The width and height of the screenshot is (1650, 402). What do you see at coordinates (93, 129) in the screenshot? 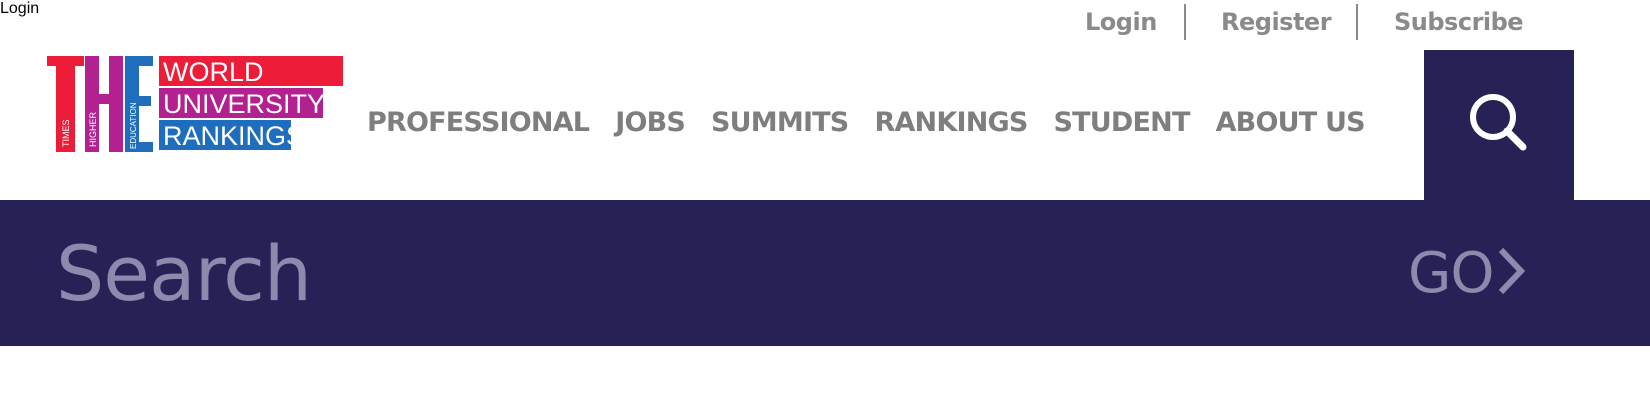
I see `logo-word-higher: HIGHER` at bounding box center [93, 129].